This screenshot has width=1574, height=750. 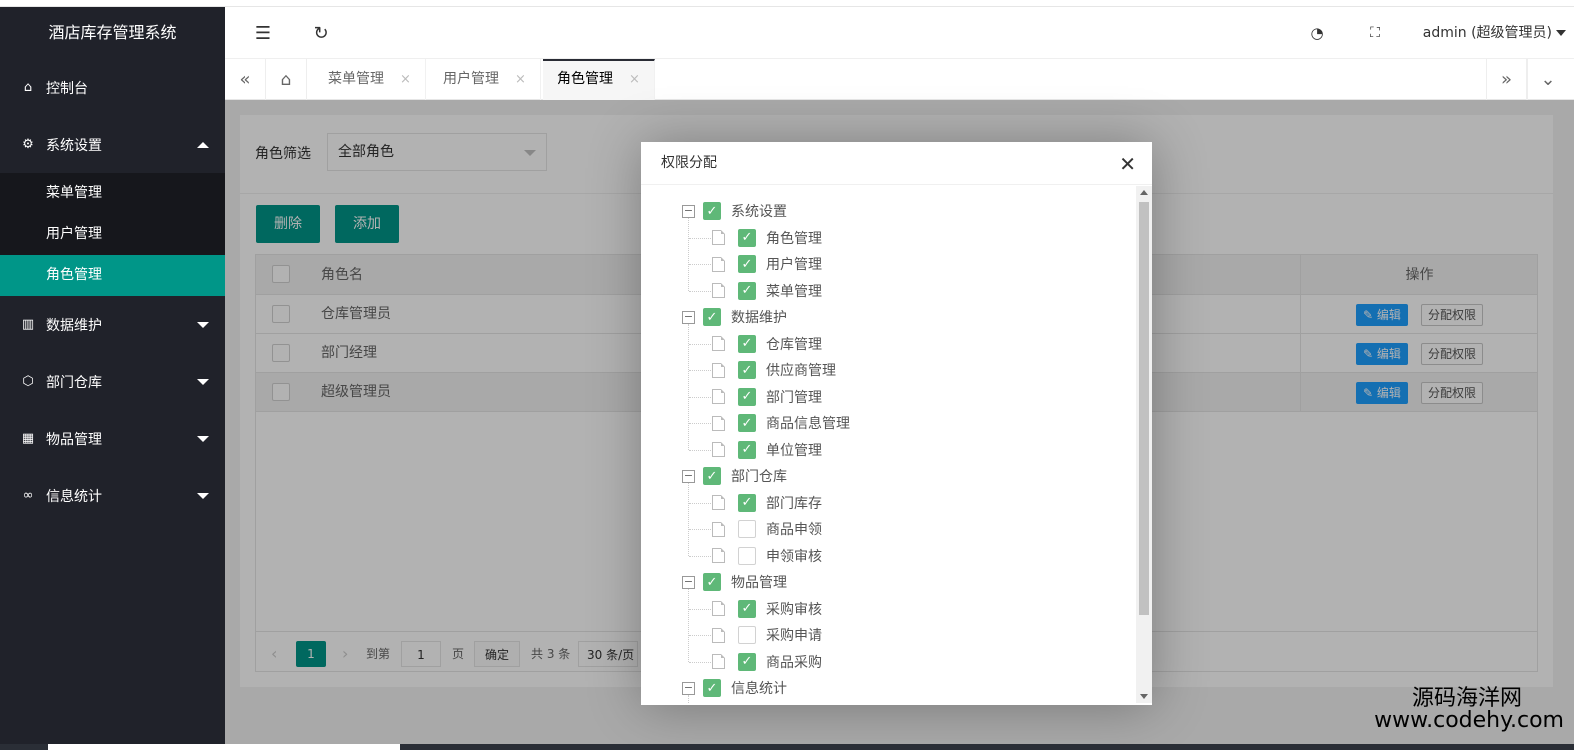 What do you see at coordinates (801, 371) in the screenshot?
I see `tree-node-label: 供应商管理` at bounding box center [801, 371].